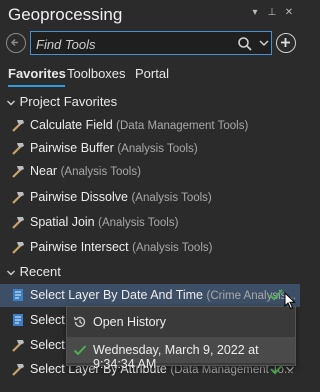 This screenshot has height=392, width=320. Describe the element at coordinates (152, 73) in the screenshot. I see `tab-portal: Portal` at that location.